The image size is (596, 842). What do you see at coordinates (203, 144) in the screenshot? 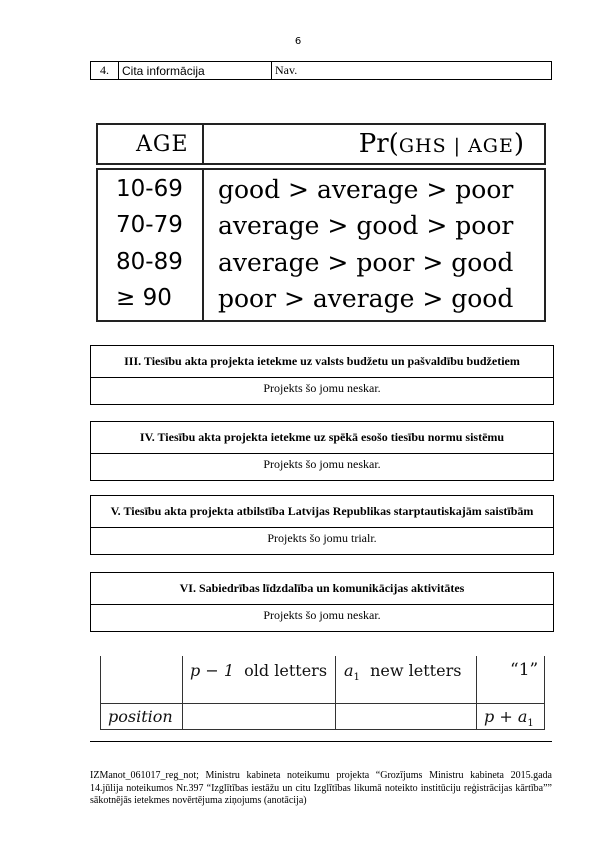
I see `header-divider` at bounding box center [203, 144].